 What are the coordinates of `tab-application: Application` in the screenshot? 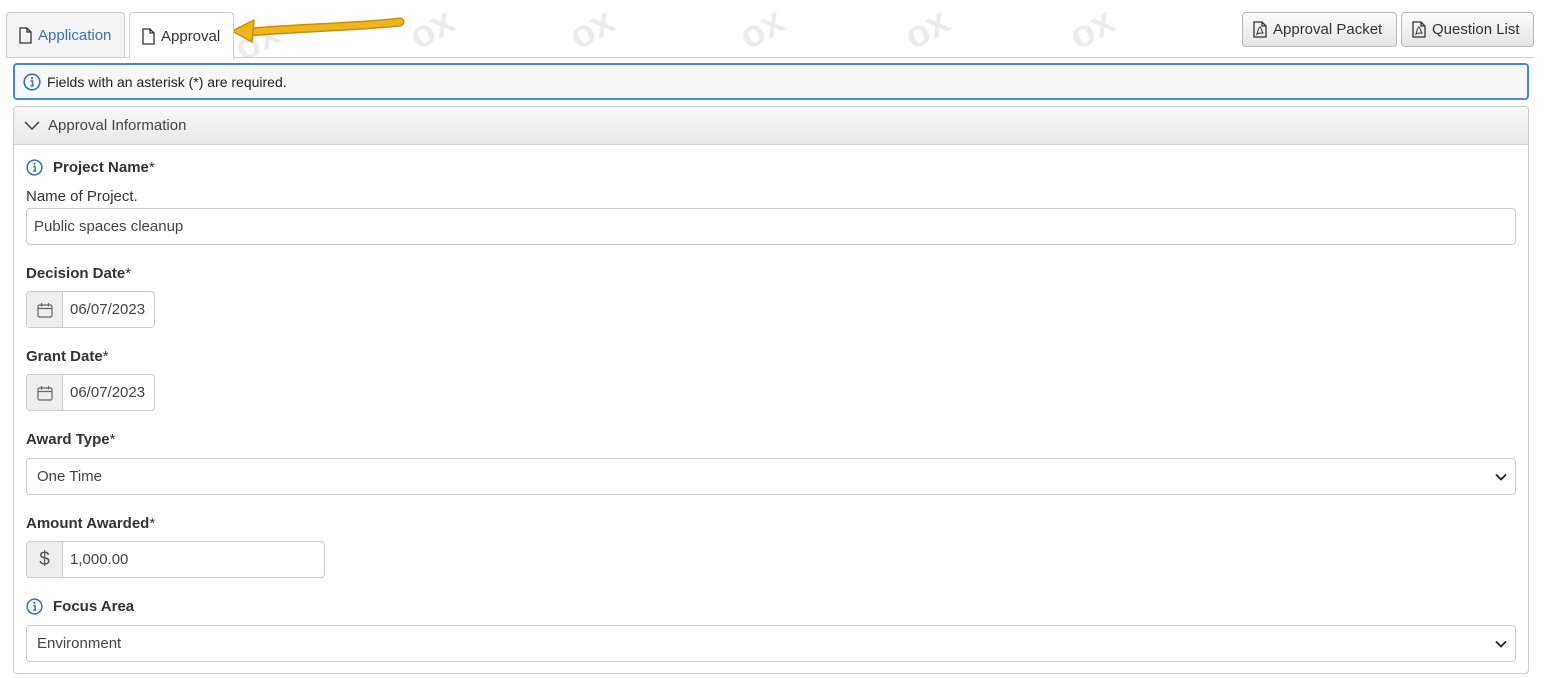 It's located at (65, 35).